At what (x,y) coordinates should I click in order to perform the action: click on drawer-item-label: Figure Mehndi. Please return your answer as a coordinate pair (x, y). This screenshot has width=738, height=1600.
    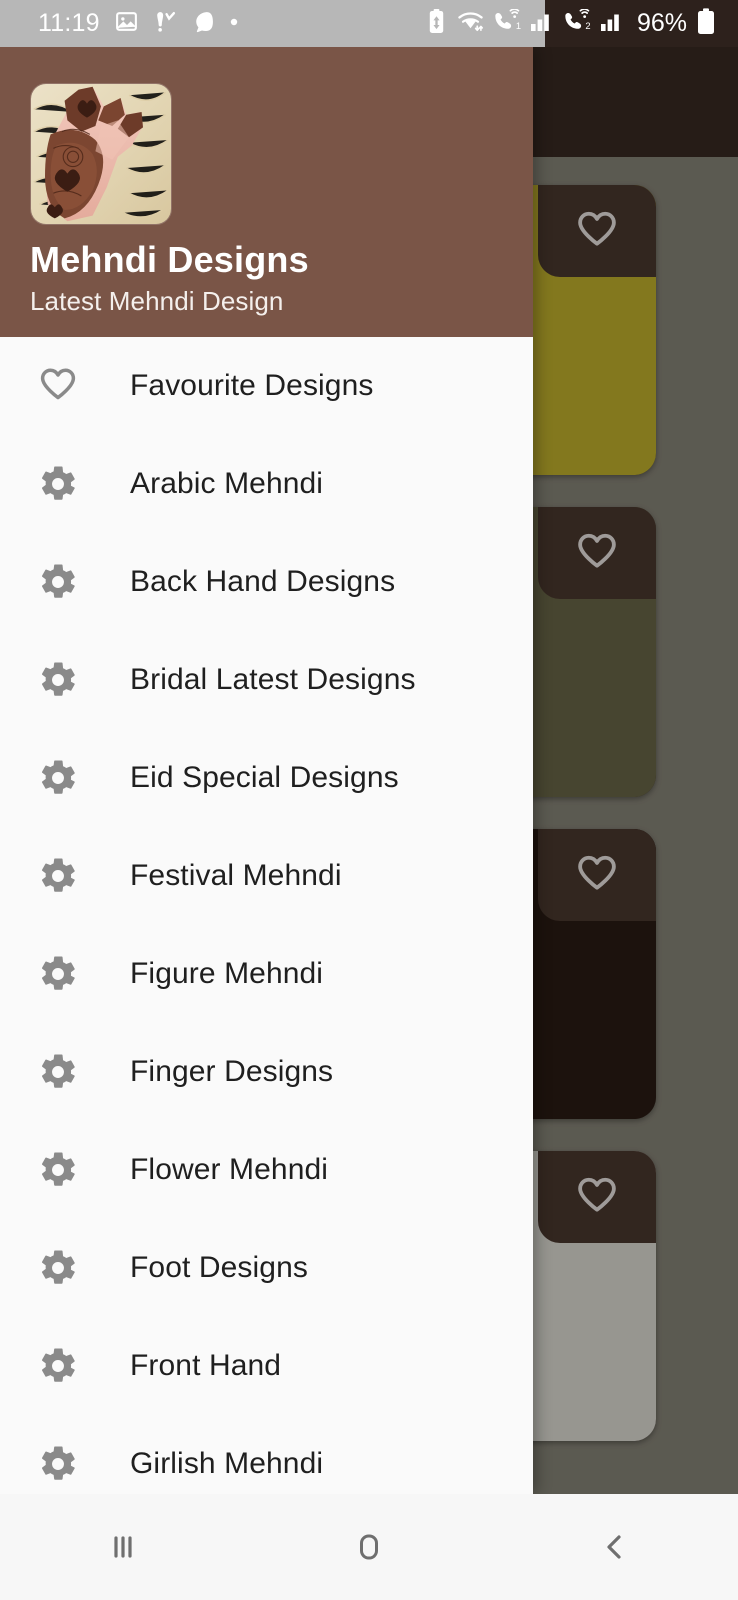
    Looking at the image, I should click on (227, 973).